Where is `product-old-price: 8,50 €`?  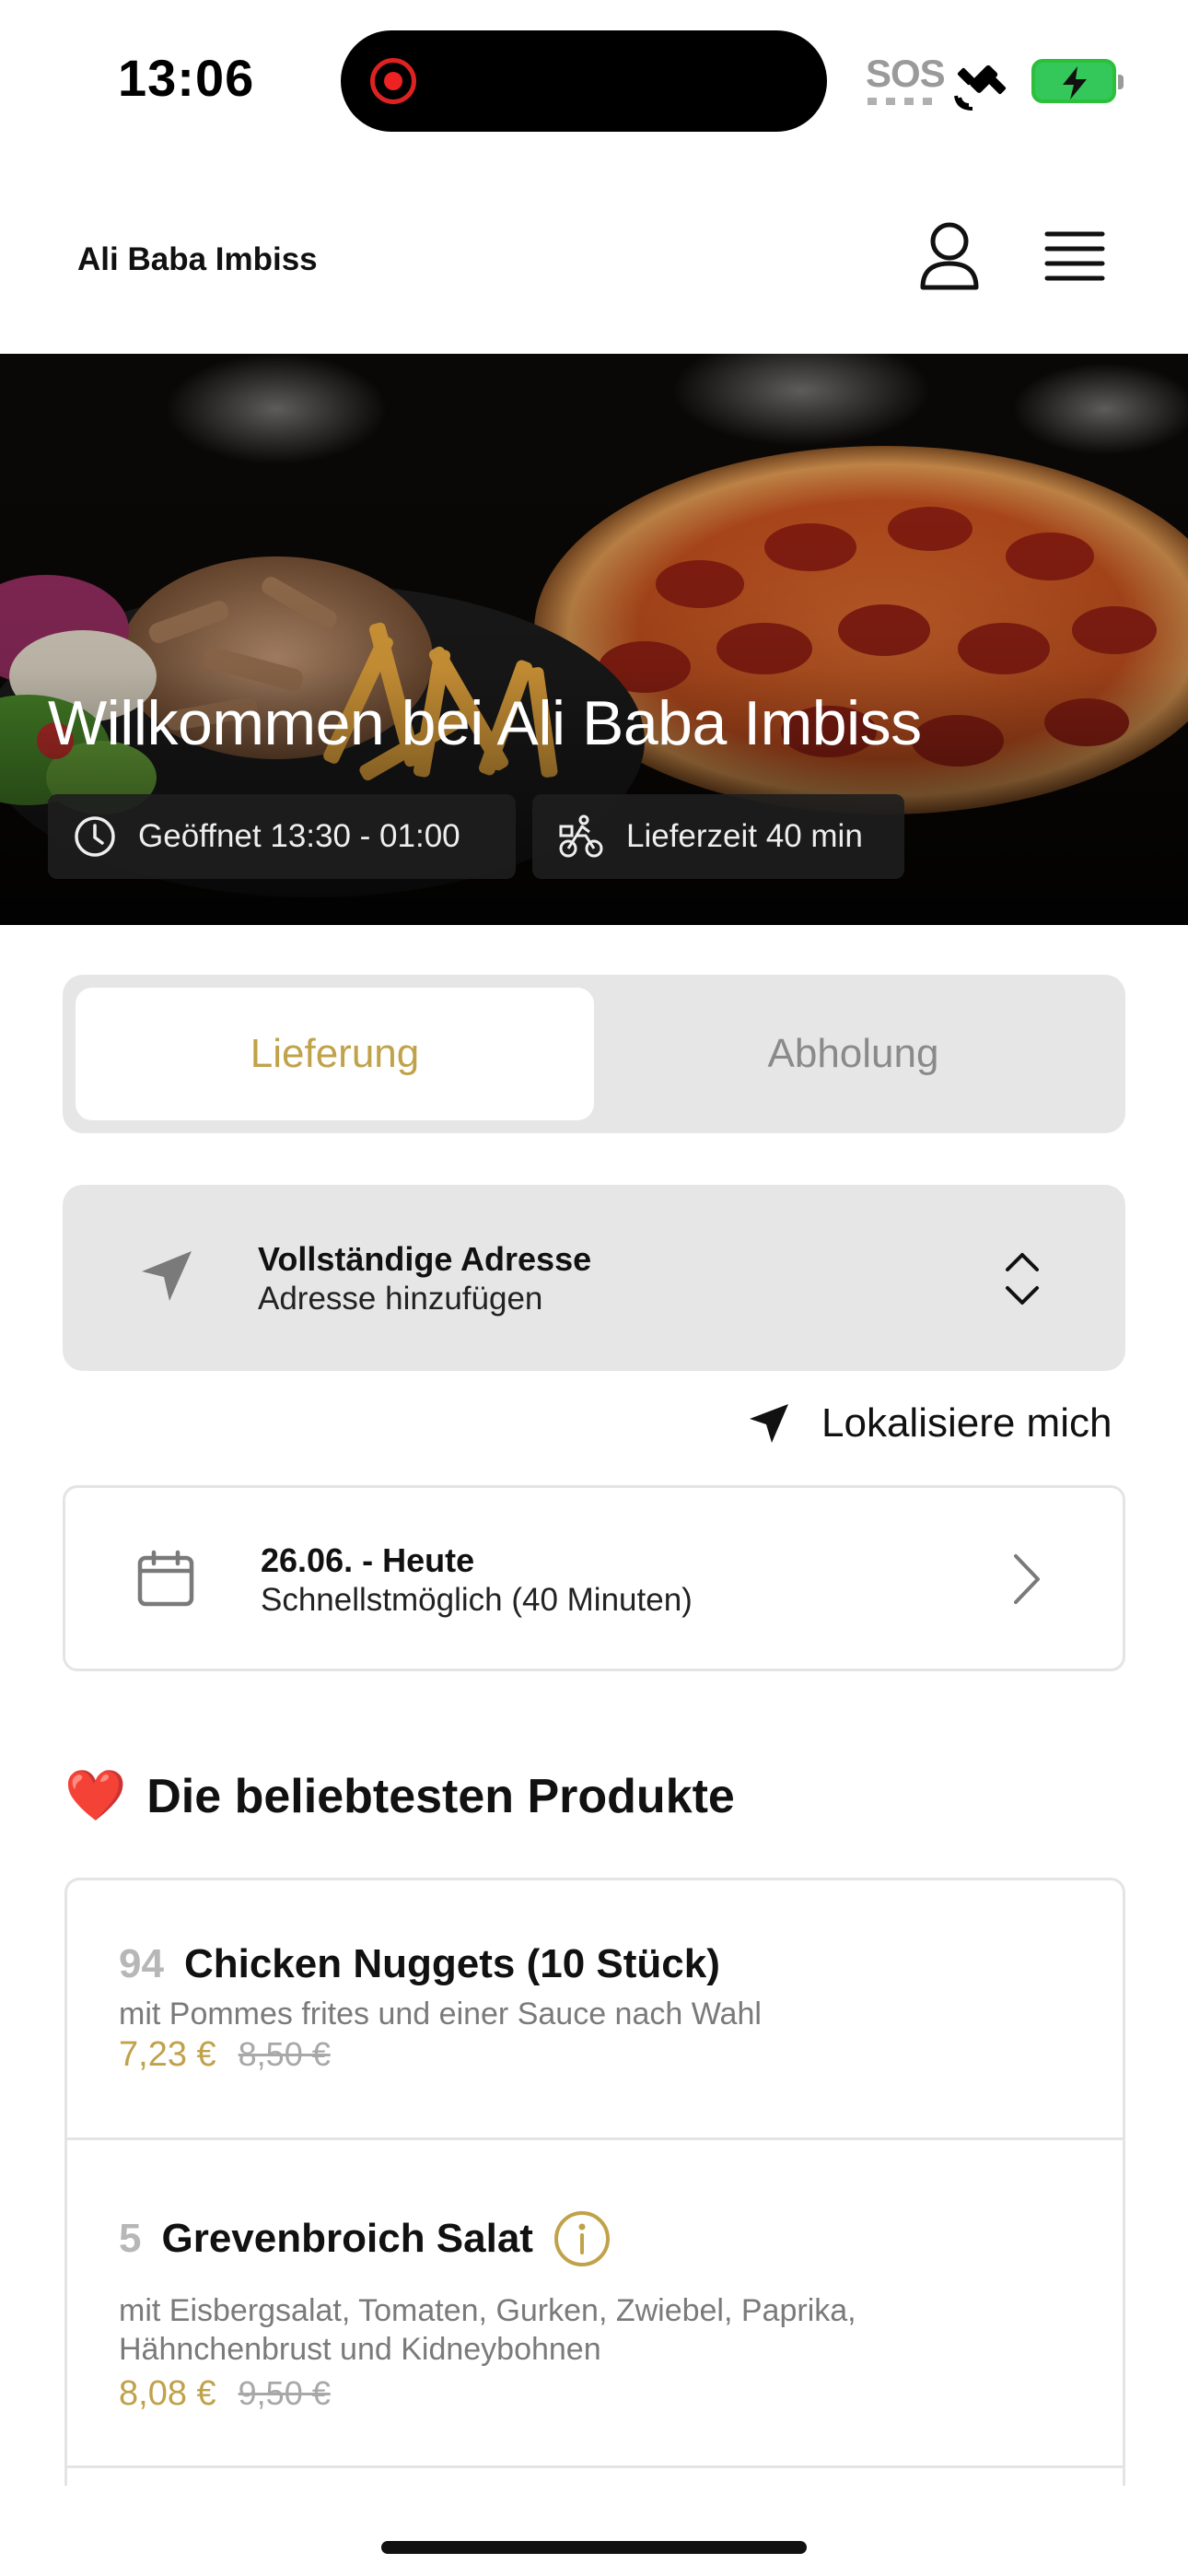 product-old-price: 8,50 € is located at coordinates (284, 2054).